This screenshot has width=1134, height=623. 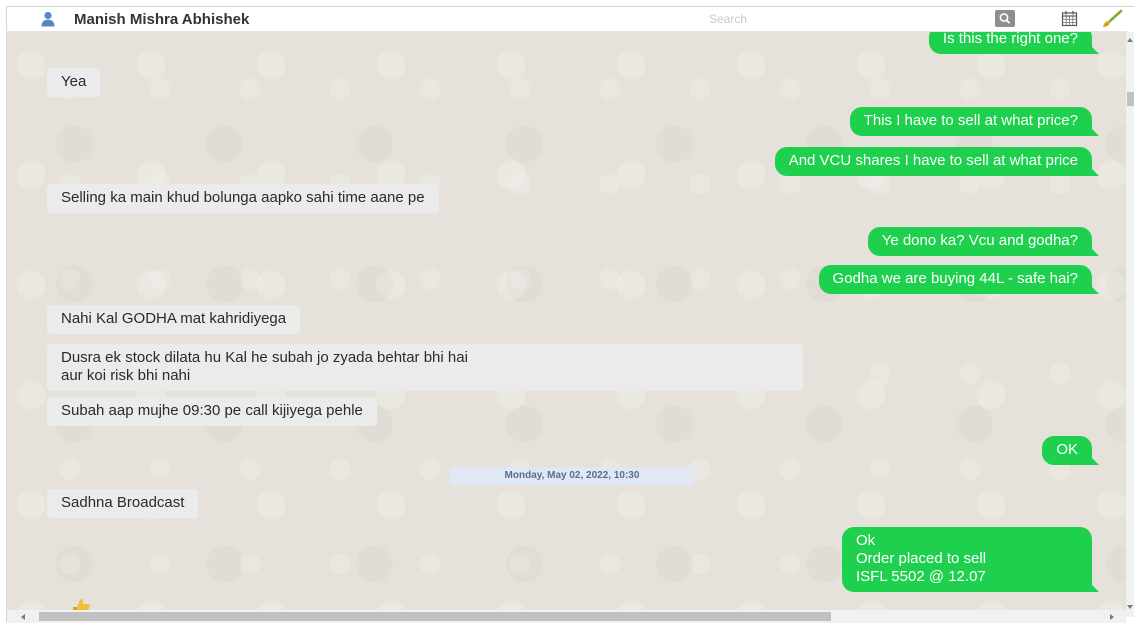 What do you see at coordinates (161, 19) in the screenshot?
I see `contact-name: Manish Mishra Abhishek` at bounding box center [161, 19].